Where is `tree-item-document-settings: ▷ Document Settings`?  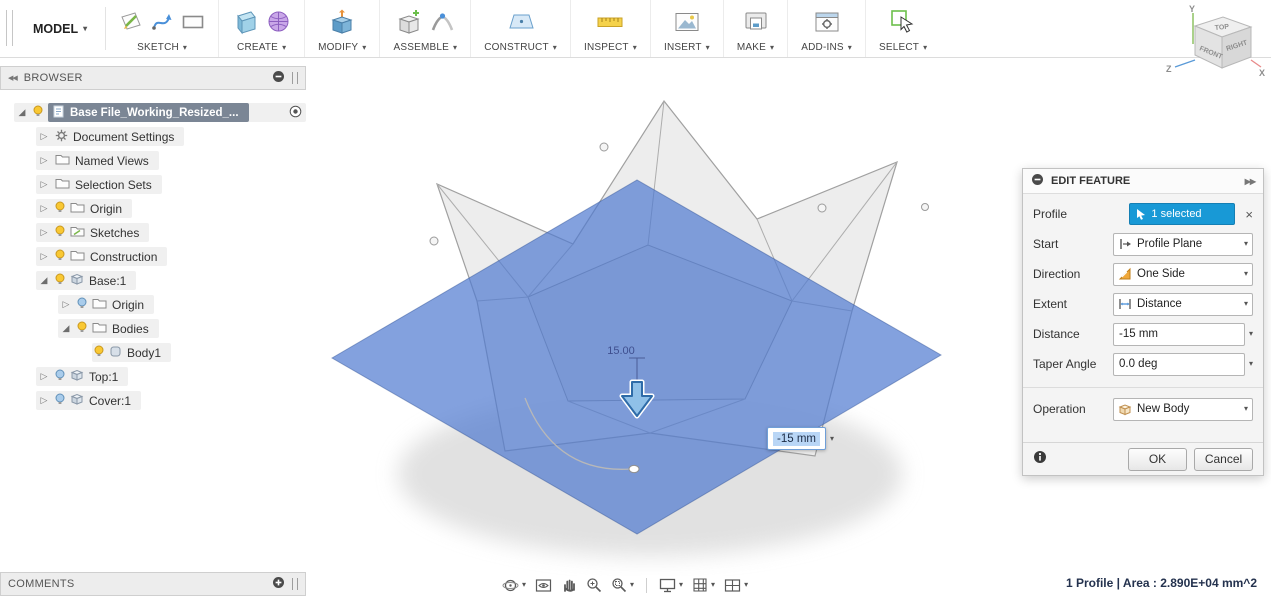 tree-item-document-settings: ▷ Document Settings is located at coordinates (110, 136).